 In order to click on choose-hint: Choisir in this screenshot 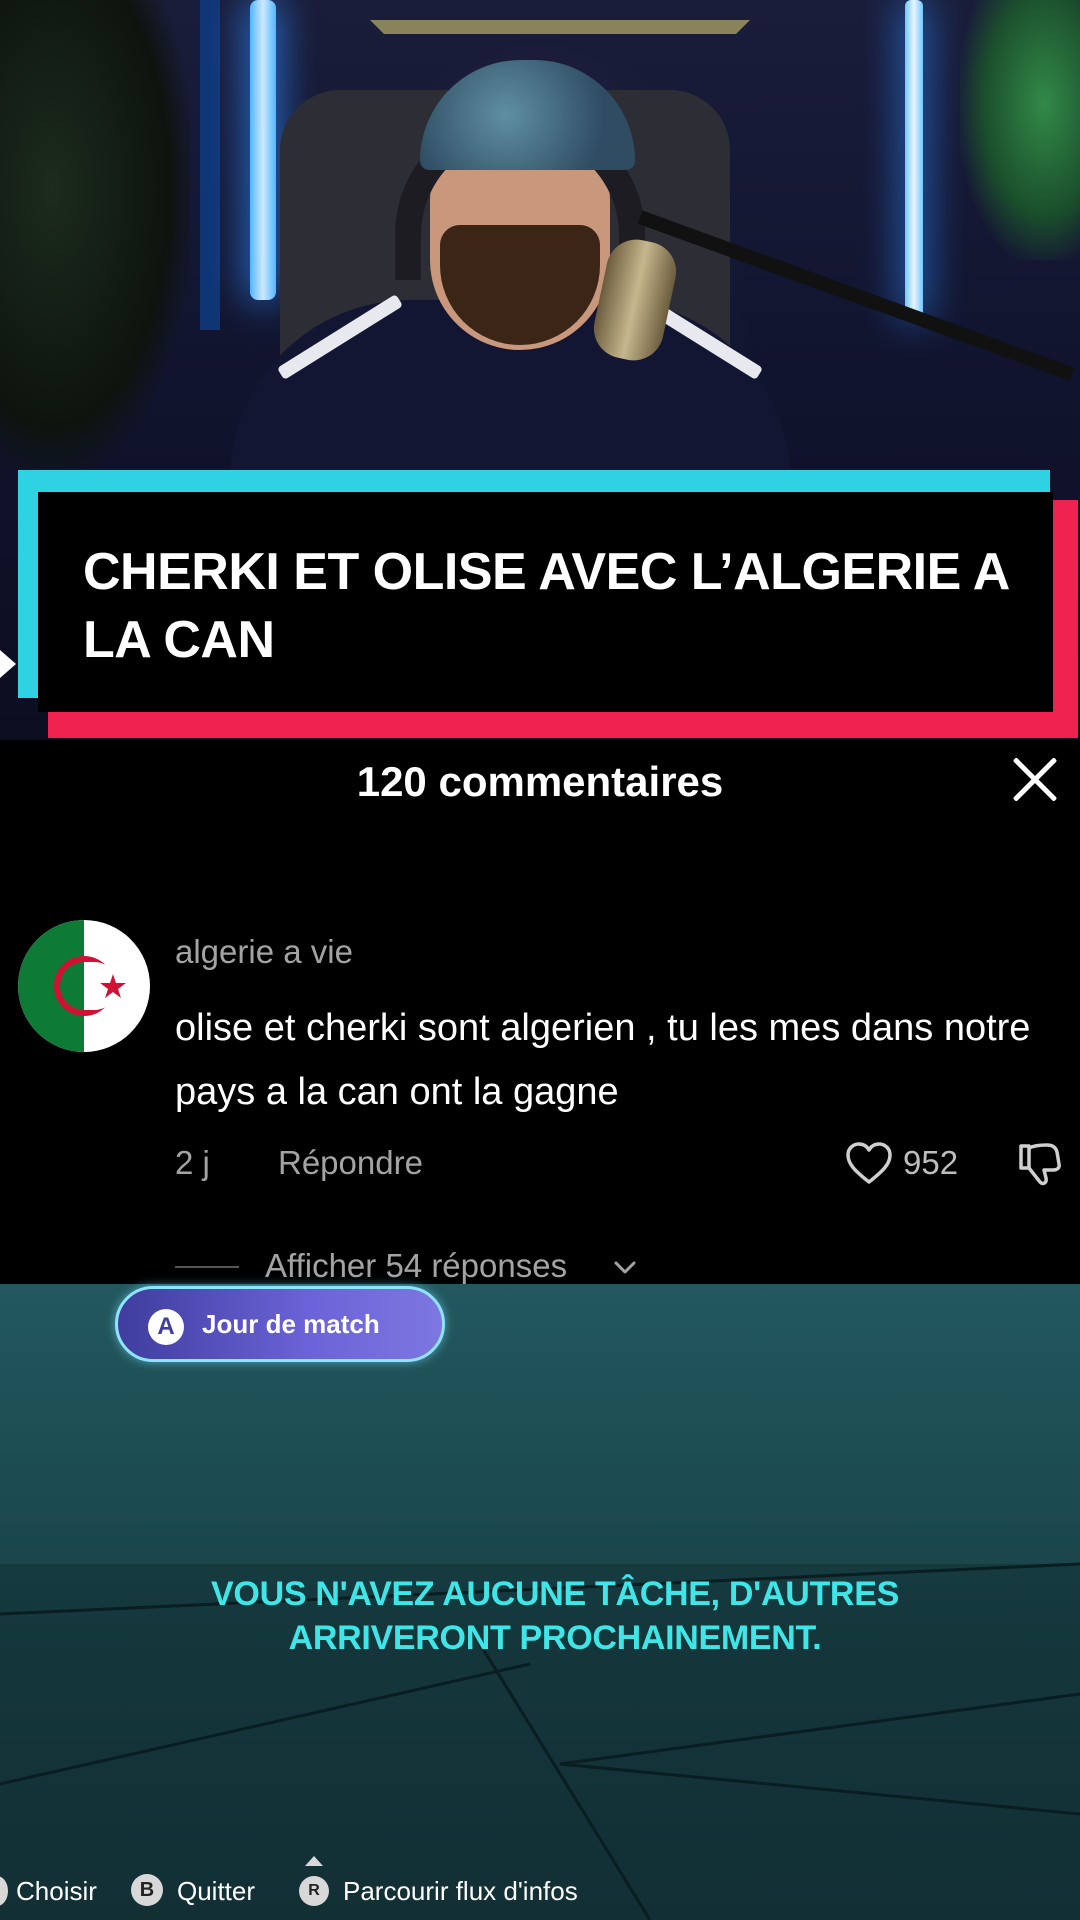, I will do `click(56, 1891)`.